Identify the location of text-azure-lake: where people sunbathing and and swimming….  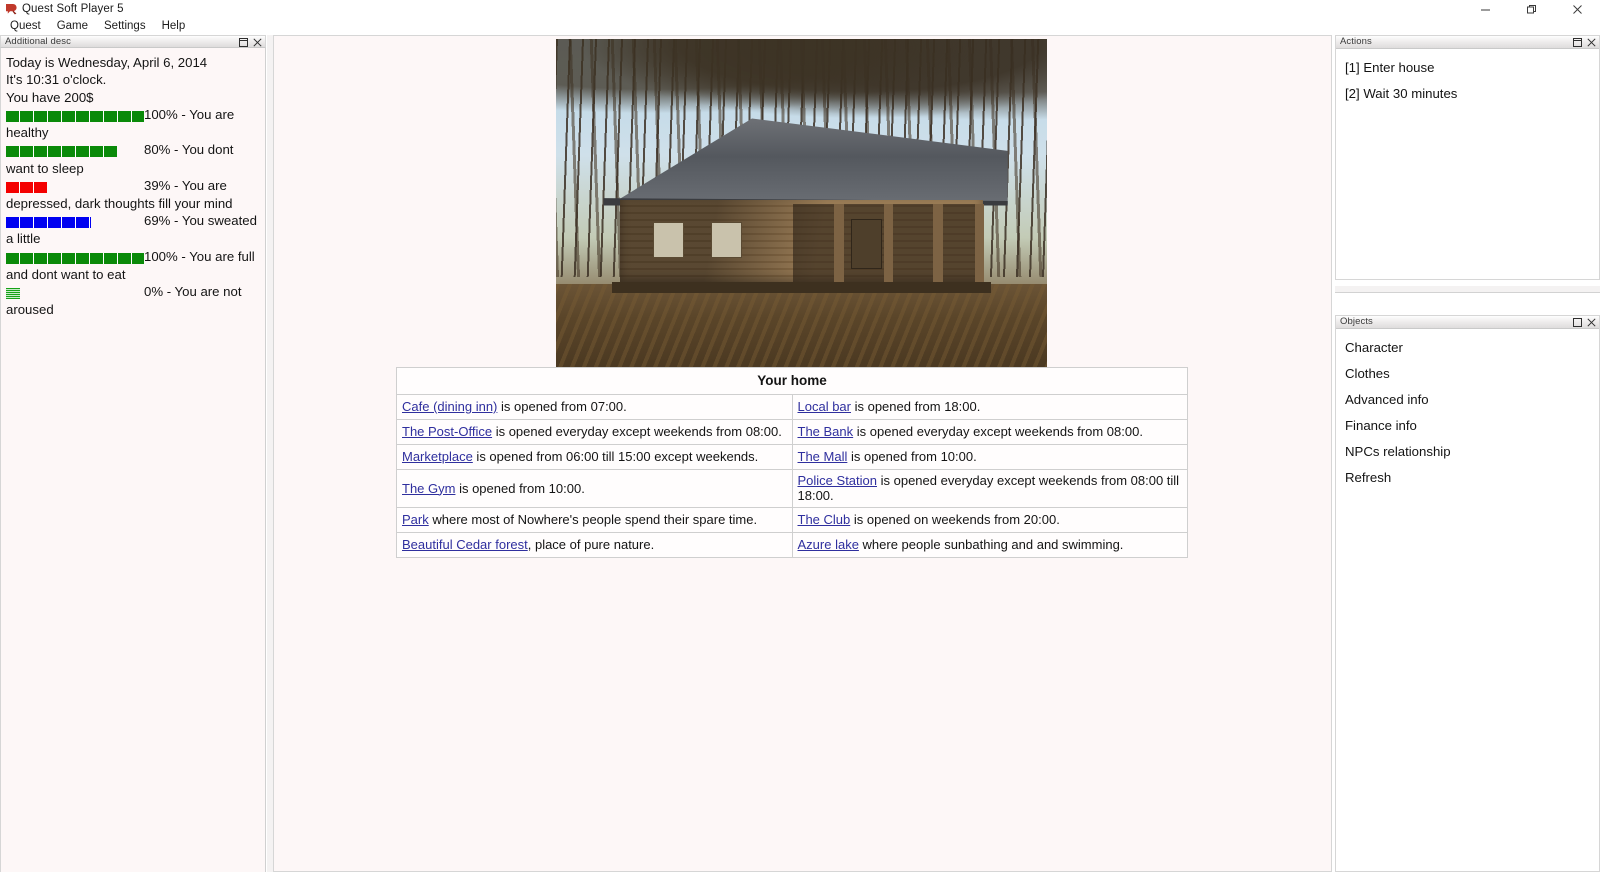
(991, 544).